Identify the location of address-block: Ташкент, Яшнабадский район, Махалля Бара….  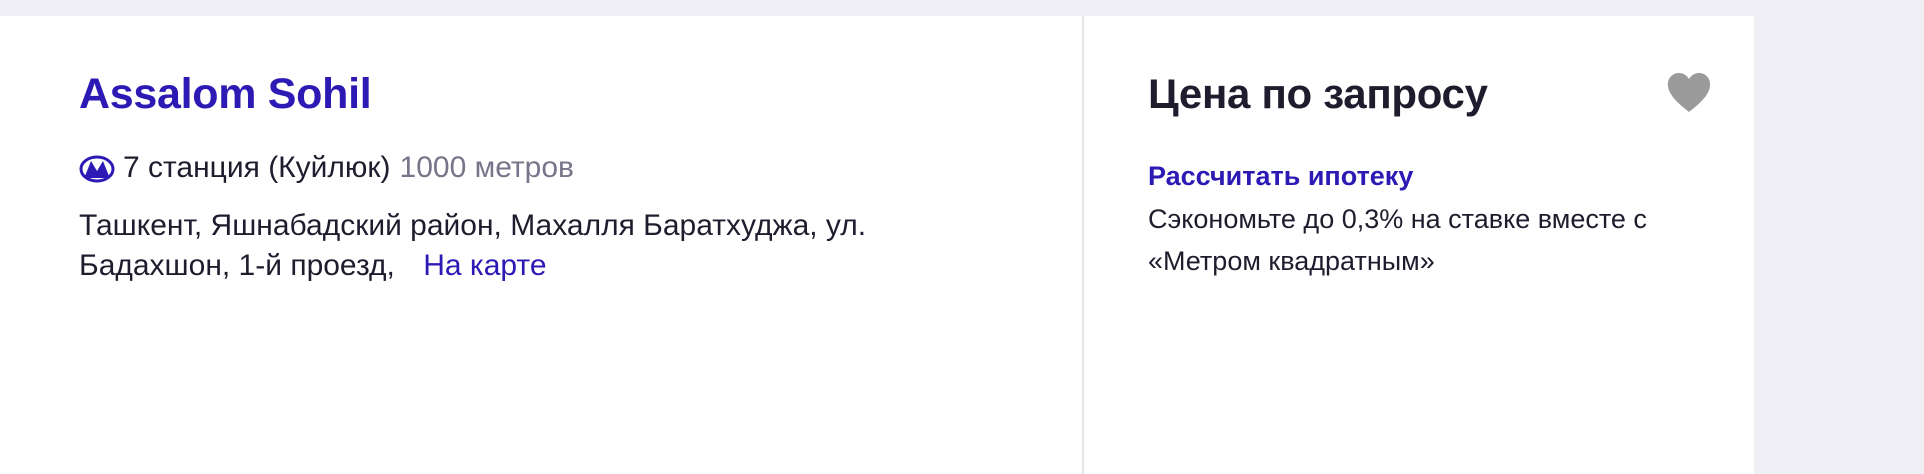
(529, 246).